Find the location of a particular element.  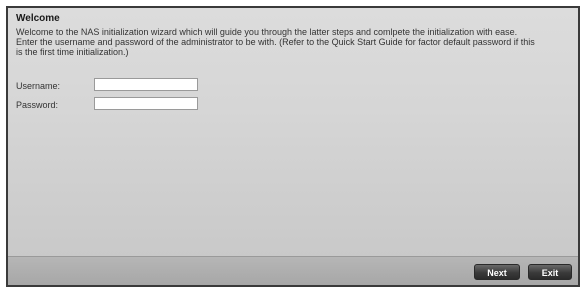

exit-button: Exit is located at coordinates (550, 272).